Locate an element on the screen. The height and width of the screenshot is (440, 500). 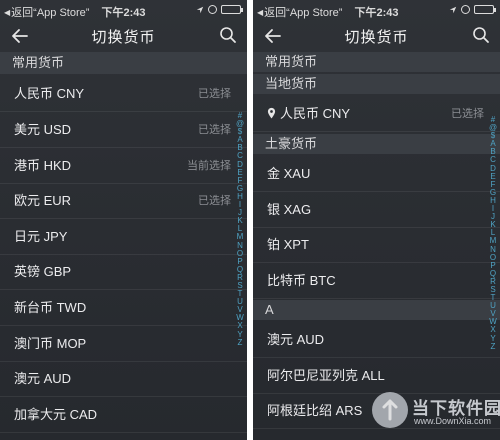
currency-name: 阿尔巴尼亚列克 ALL is located at coordinates (326, 375).